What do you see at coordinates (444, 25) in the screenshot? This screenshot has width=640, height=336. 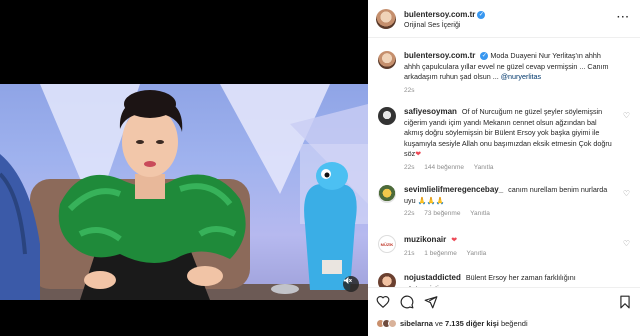 I see `audio-label: Orijinal Ses İçeriği` at bounding box center [444, 25].